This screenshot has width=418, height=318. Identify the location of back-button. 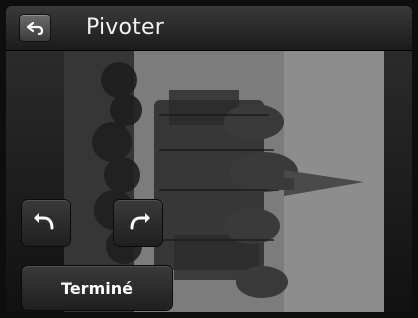
(35, 28).